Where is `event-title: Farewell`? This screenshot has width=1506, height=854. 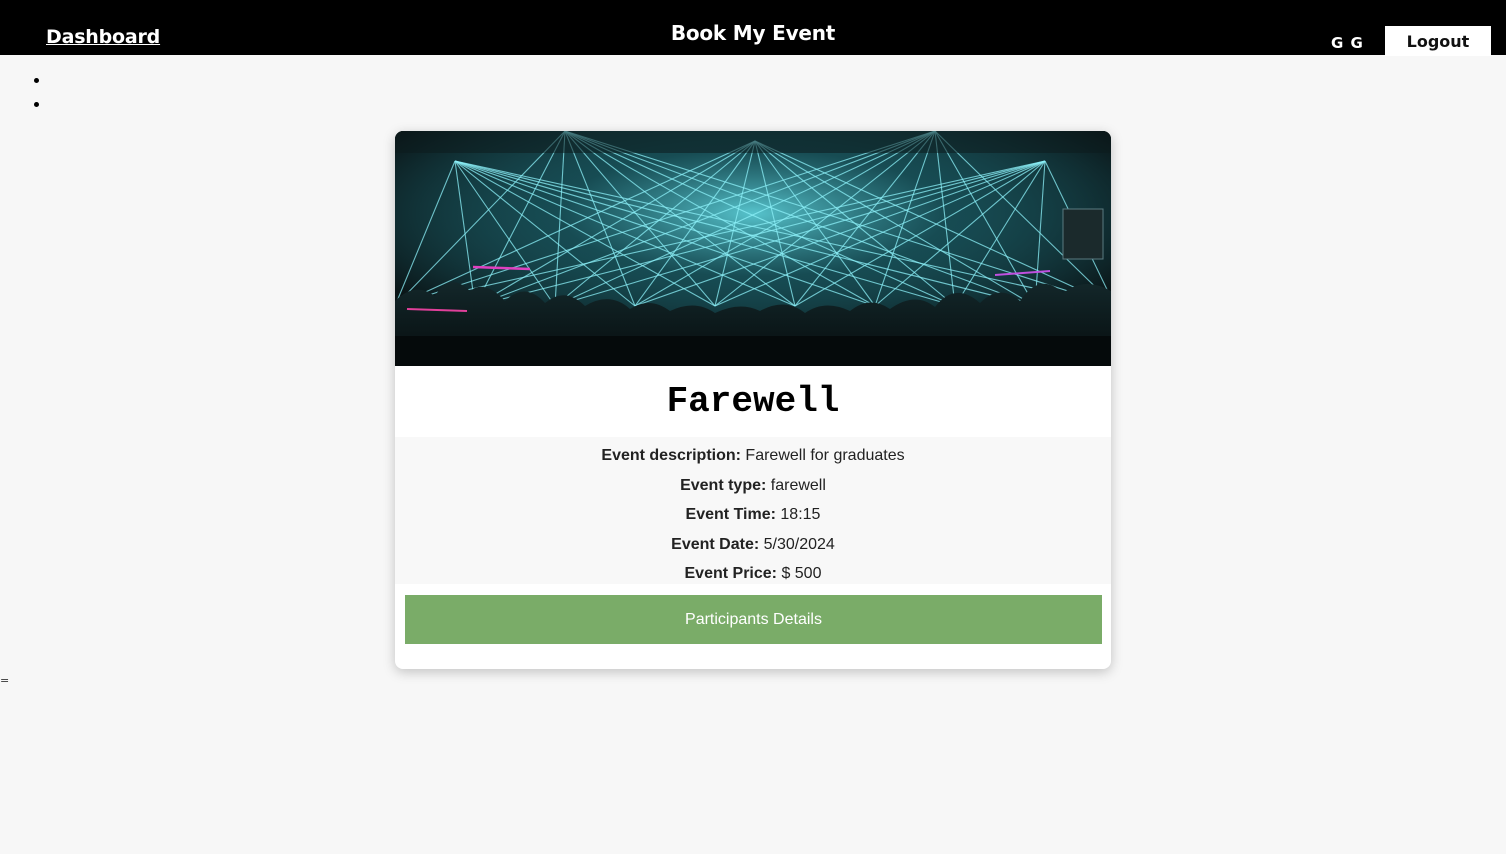
event-title: Farewell is located at coordinates (753, 401).